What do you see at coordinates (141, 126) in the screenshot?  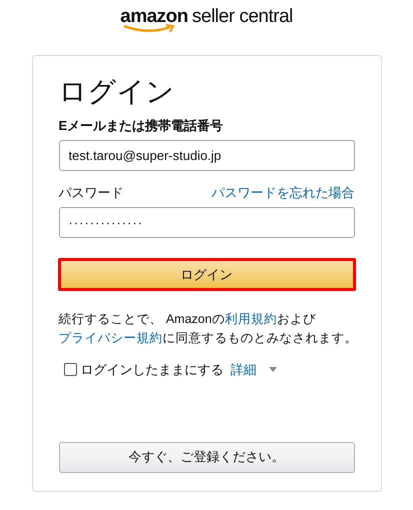 I see `field-label: Eメールまたは携帯電話番号` at bounding box center [141, 126].